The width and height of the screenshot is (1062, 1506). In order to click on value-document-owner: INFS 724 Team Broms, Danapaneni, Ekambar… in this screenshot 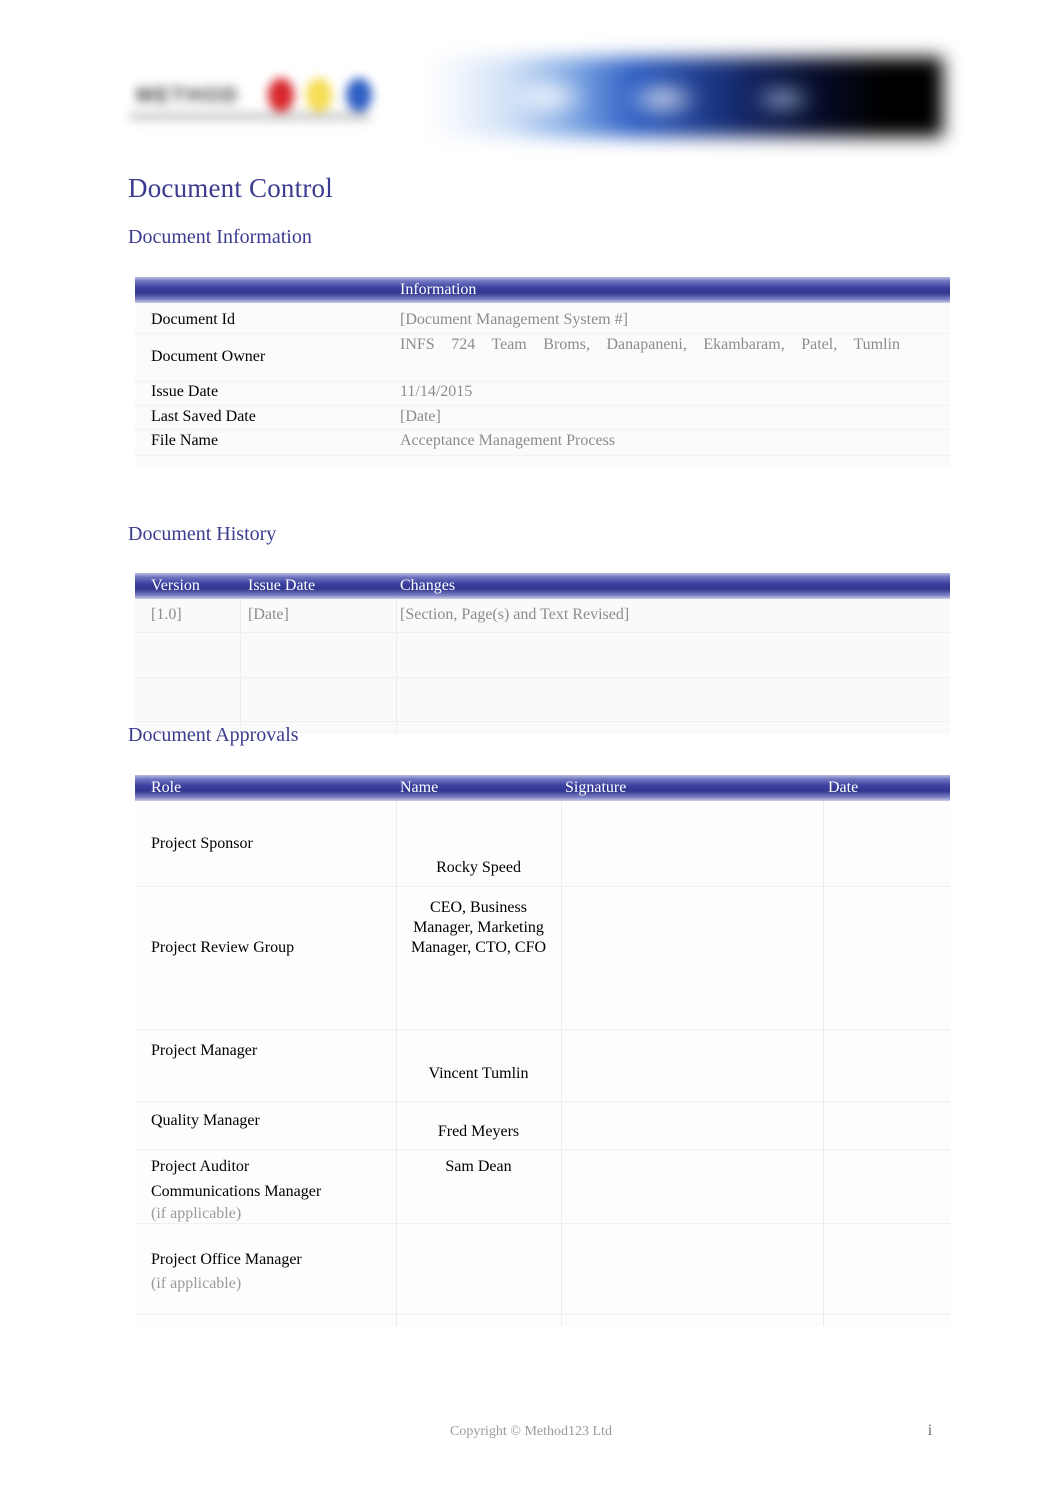, I will do `click(650, 344)`.